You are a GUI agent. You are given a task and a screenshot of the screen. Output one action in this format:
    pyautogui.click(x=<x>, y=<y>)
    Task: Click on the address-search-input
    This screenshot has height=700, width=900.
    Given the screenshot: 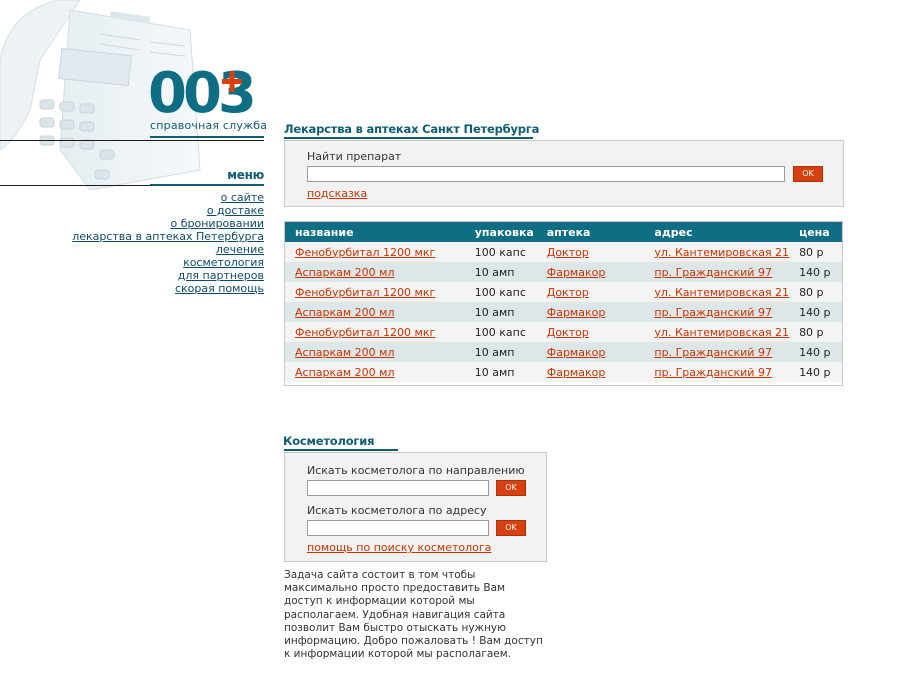 What is the action you would take?
    pyautogui.click(x=398, y=528)
    